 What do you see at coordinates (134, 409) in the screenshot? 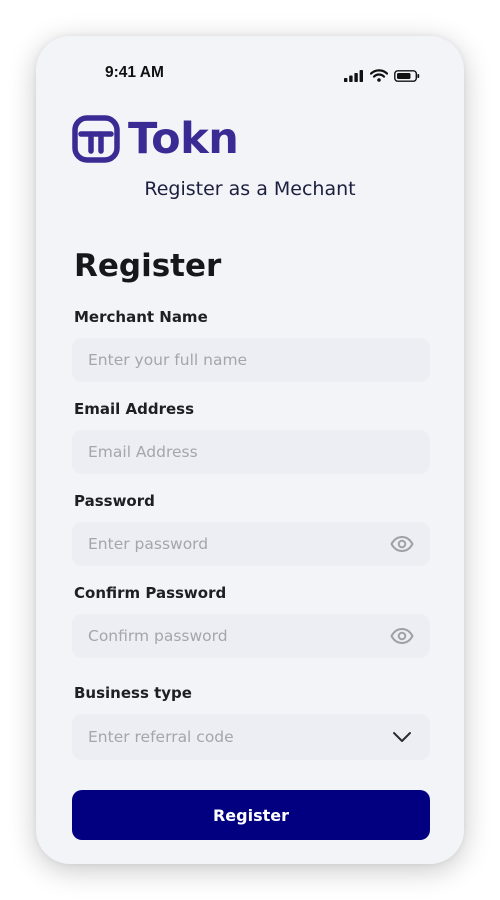
I see `email-label: Email Address` at bounding box center [134, 409].